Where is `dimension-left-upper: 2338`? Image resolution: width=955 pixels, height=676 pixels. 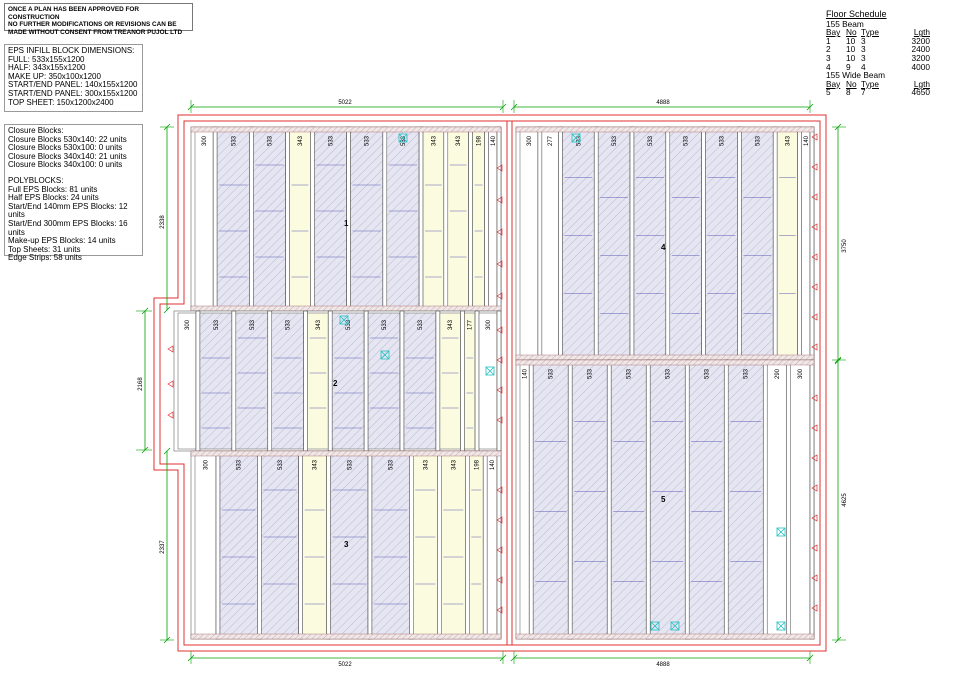 dimension-left-upper: 2338 is located at coordinates (163, 222).